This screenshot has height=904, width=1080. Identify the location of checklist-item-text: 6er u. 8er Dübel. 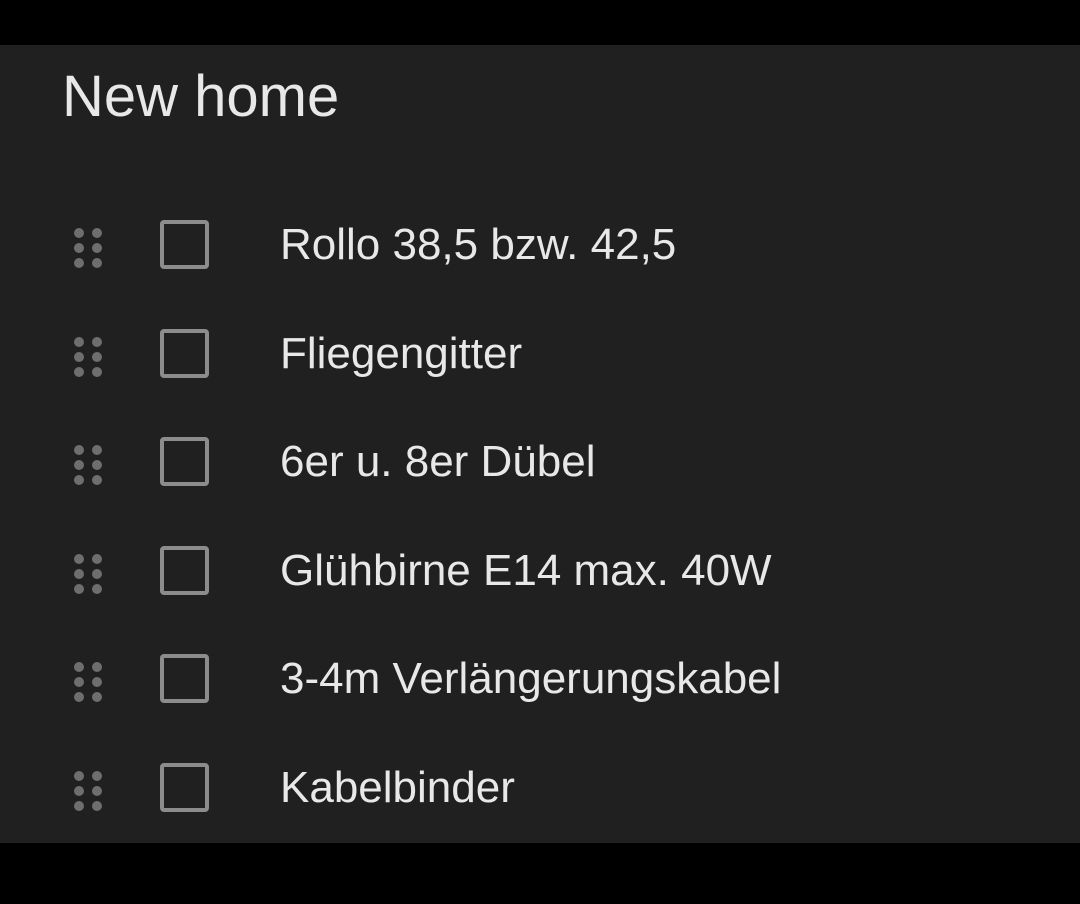
(438, 462).